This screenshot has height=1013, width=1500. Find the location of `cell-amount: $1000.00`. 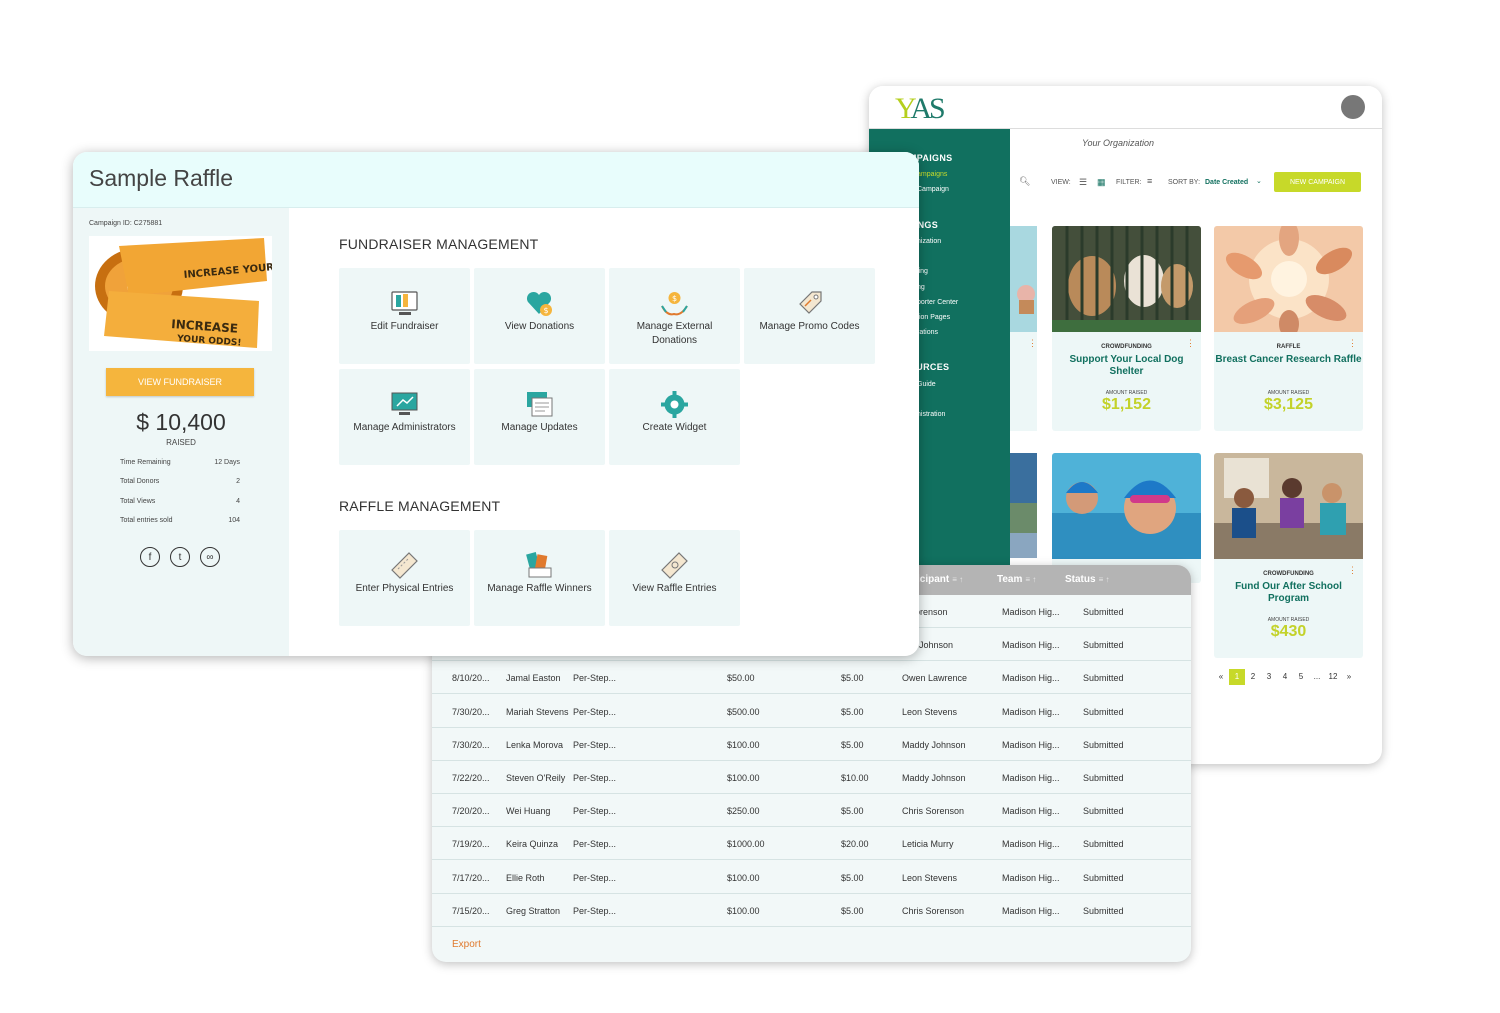

cell-amount: $1000.00 is located at coordinates (746, 844).